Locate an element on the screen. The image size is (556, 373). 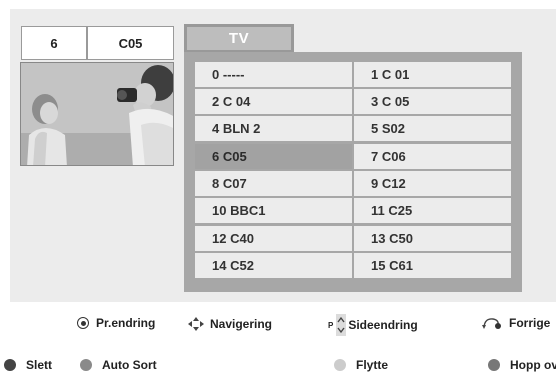
red-button-icon is located at coordinates (10, 365).